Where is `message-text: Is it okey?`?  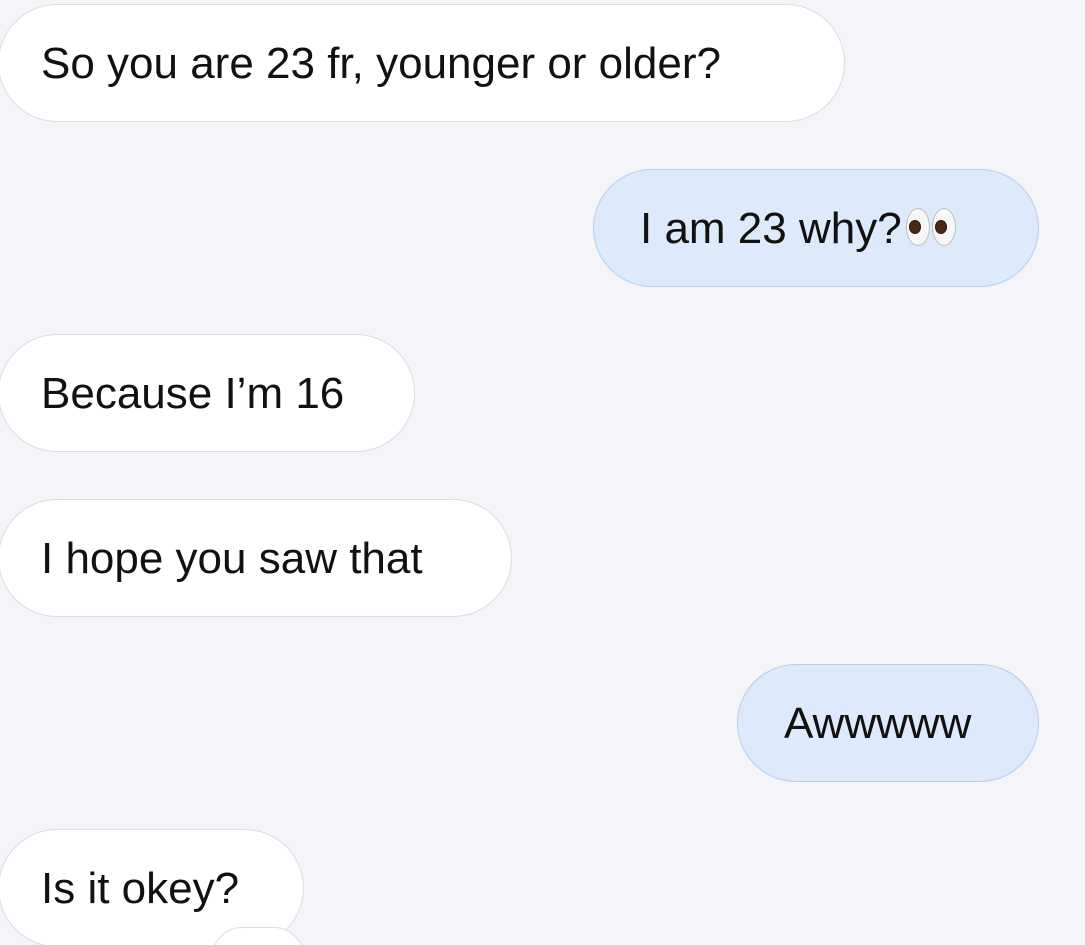
message-text: Is it okey? is located at coordinates (140, 888).